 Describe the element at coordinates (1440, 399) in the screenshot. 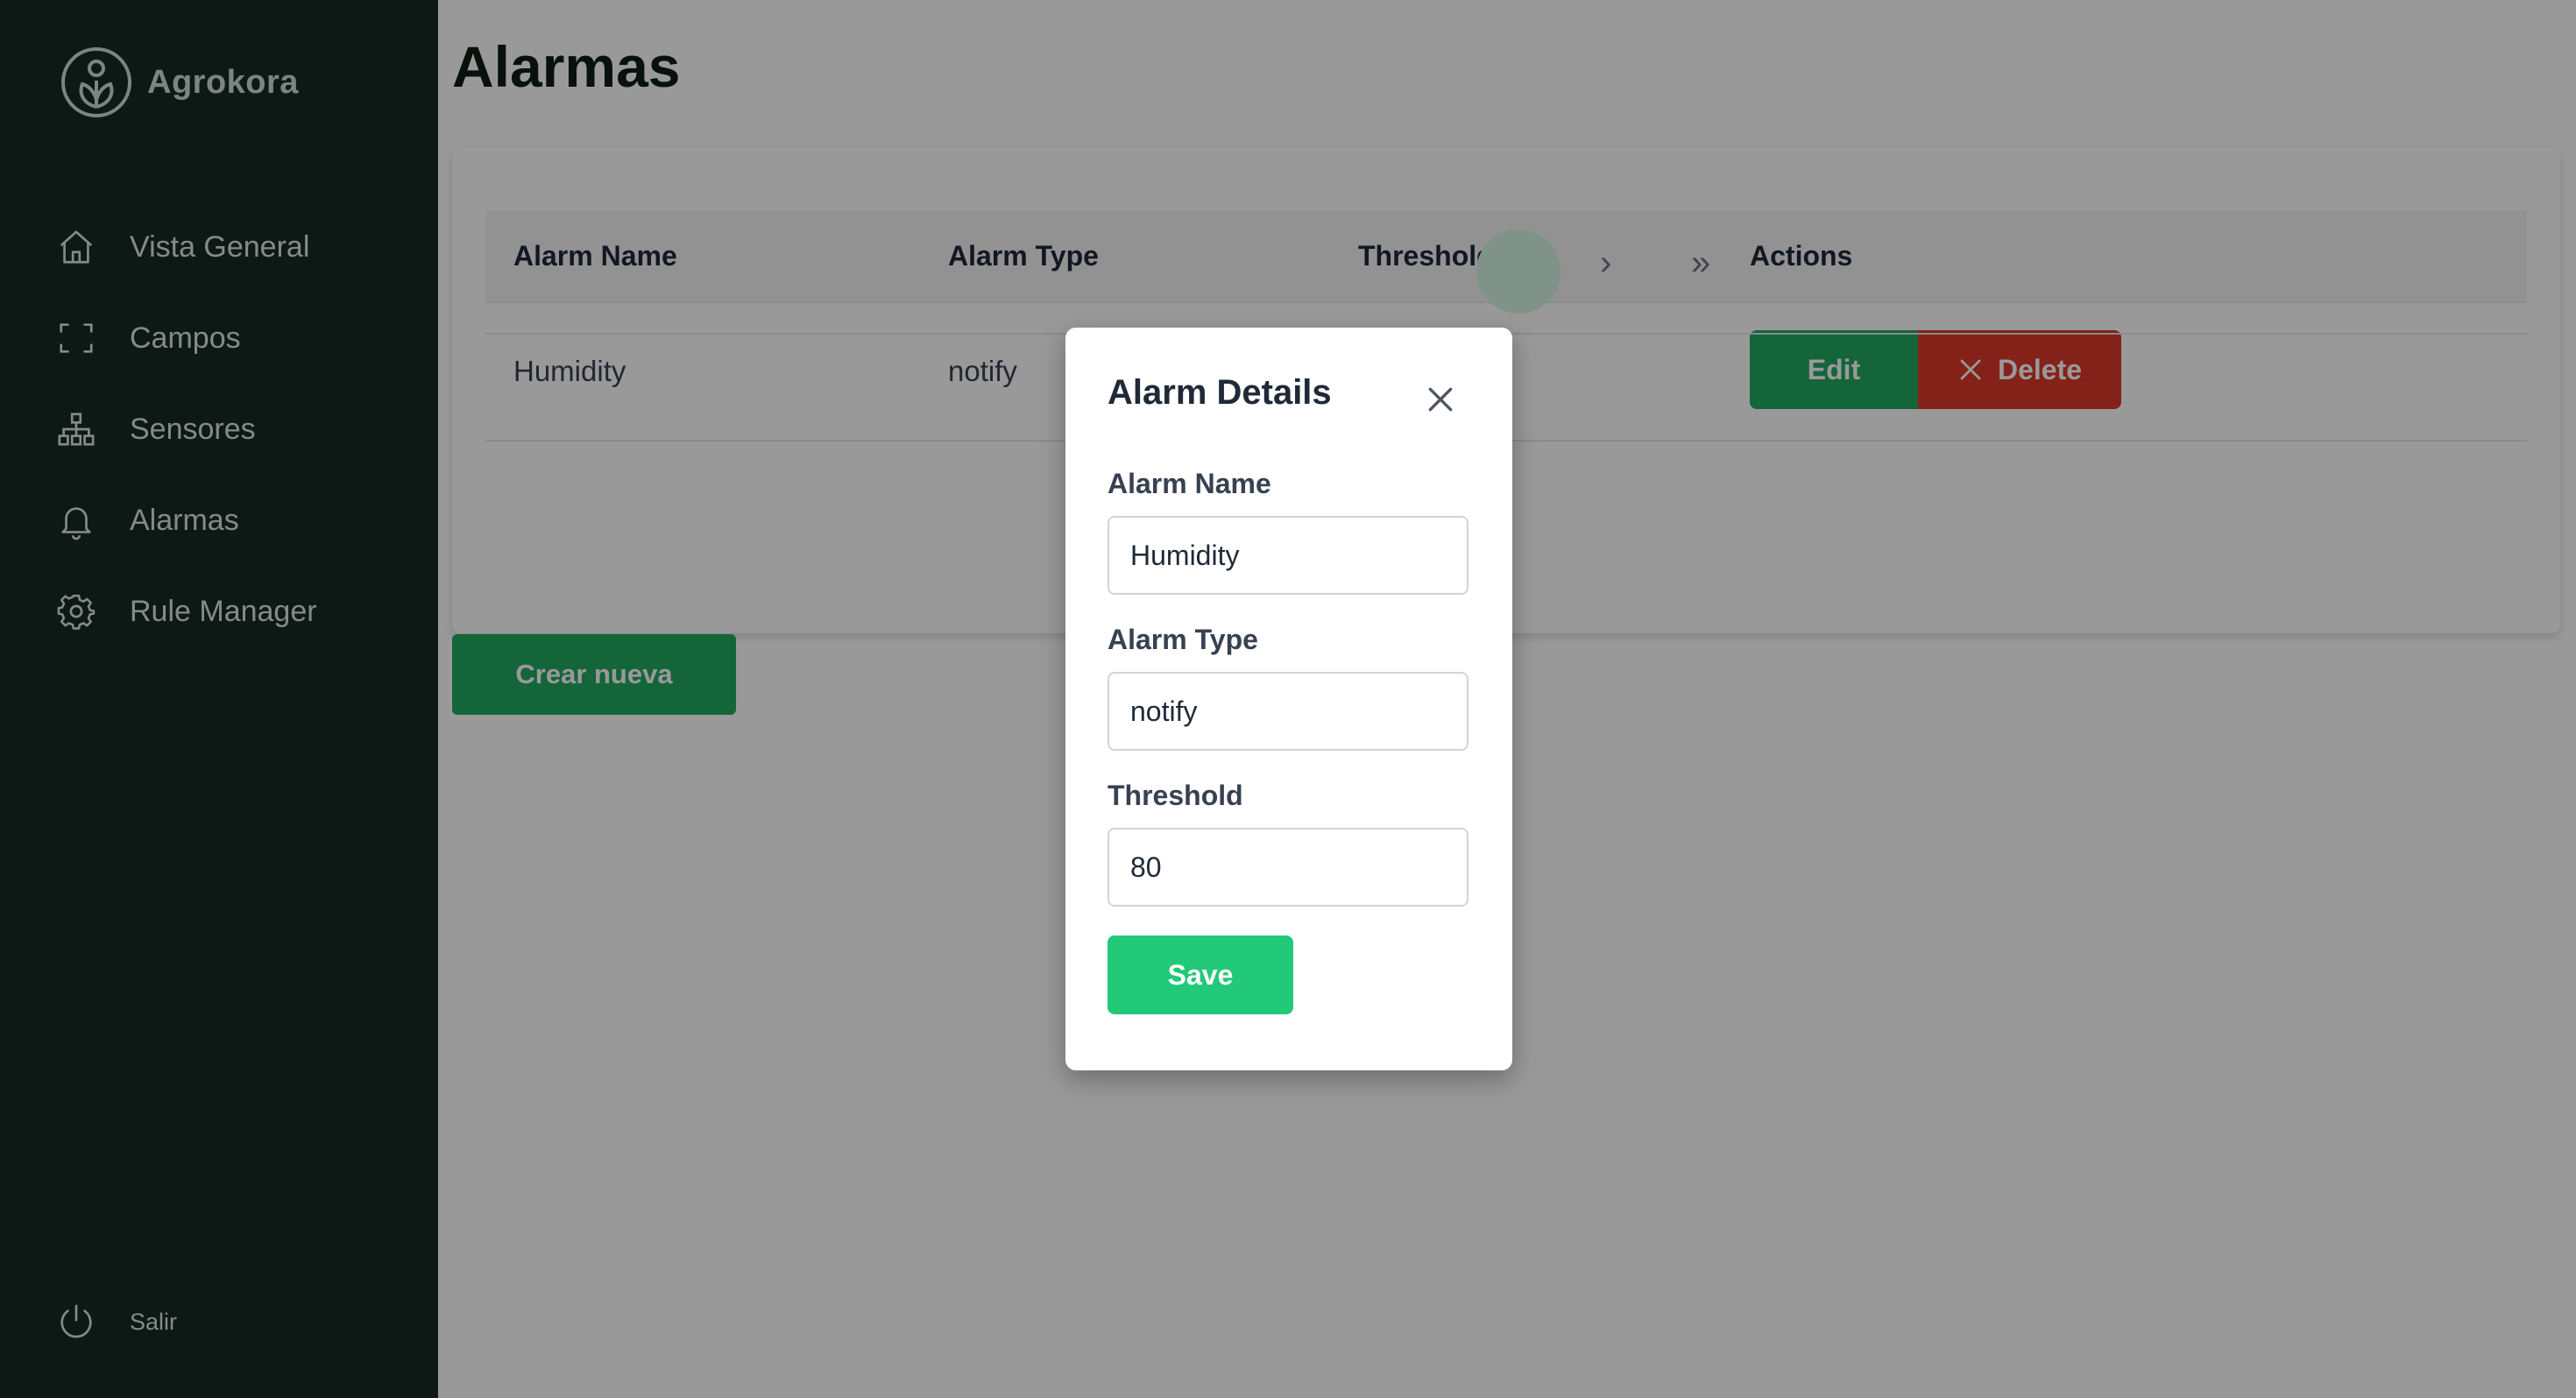

I see `close-icon` at that location.